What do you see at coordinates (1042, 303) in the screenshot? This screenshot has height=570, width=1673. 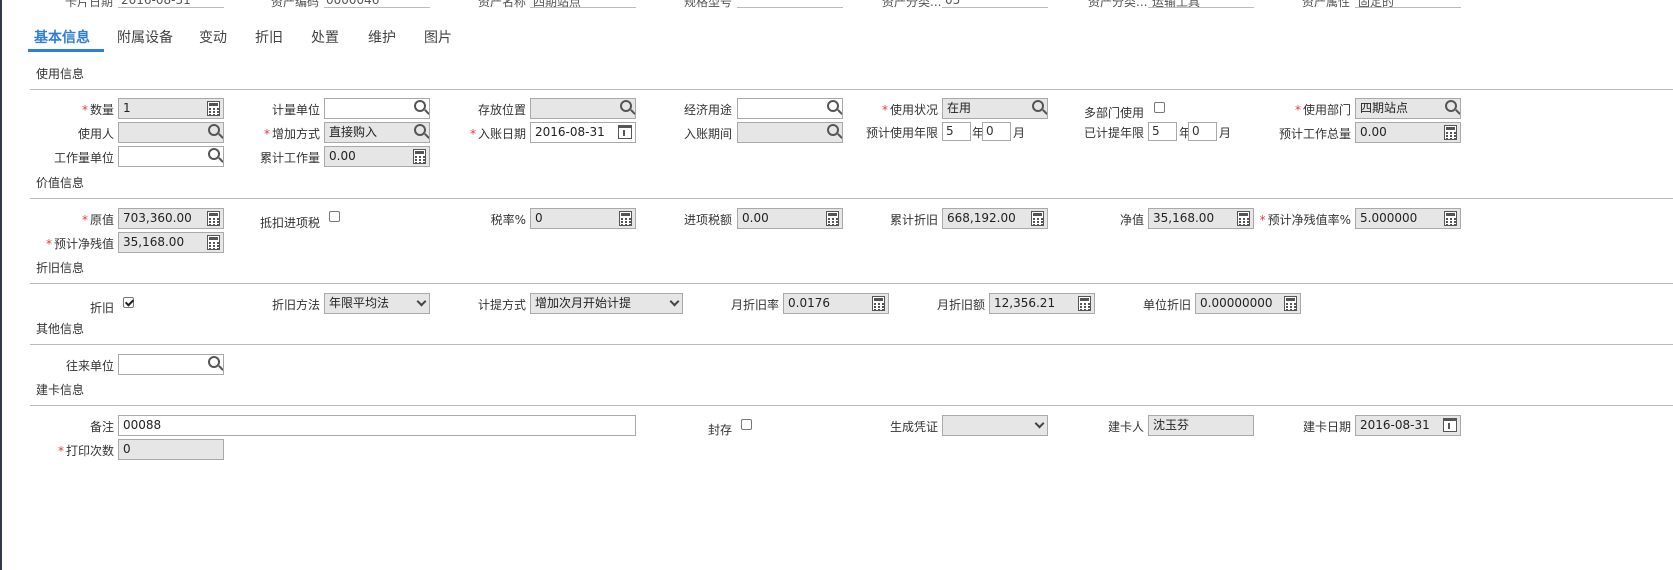 I see `monthly-amount-field: 12,356.21` at bounding box center [1042, 303].